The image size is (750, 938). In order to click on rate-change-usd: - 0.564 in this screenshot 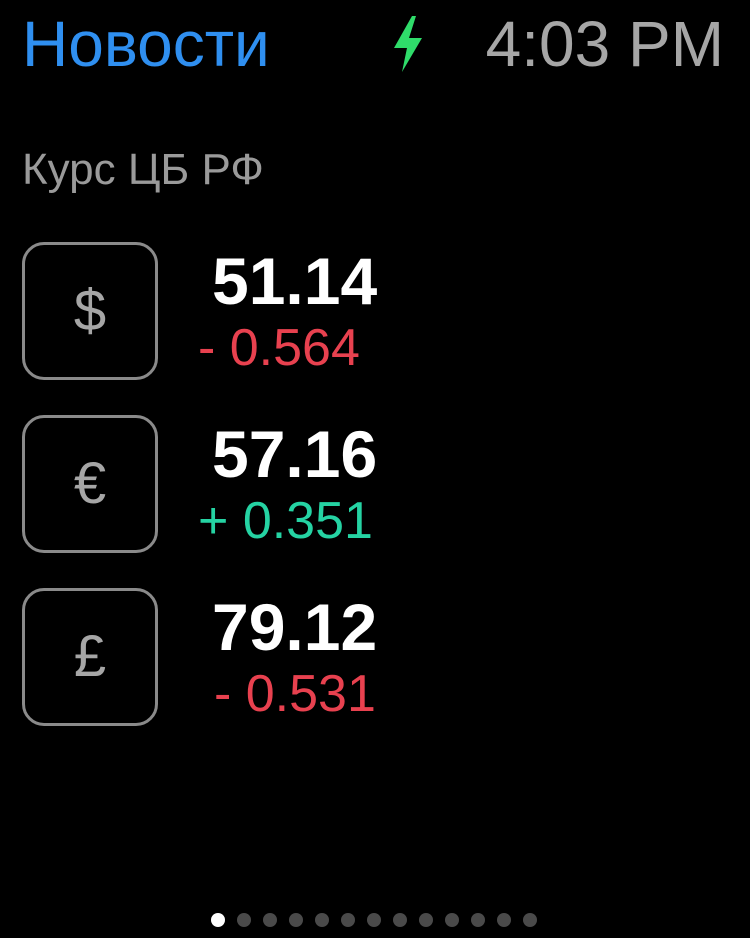, I will do `click(279, 348)`.